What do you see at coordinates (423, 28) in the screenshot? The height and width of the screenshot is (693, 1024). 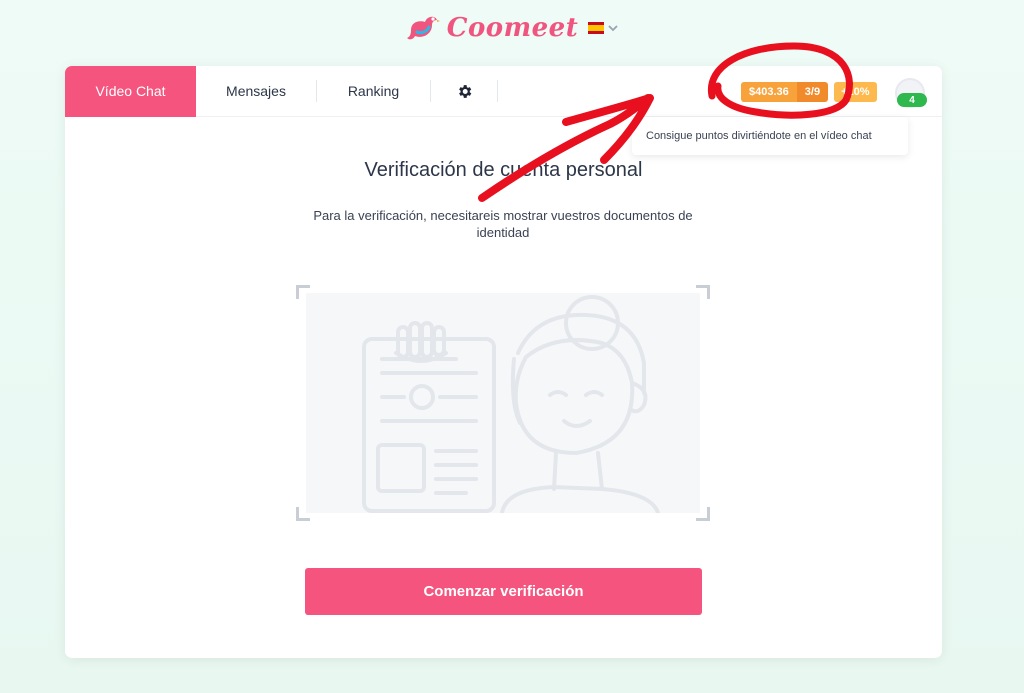 I see `bird-logo-icon` at bounding box center [423, 28].